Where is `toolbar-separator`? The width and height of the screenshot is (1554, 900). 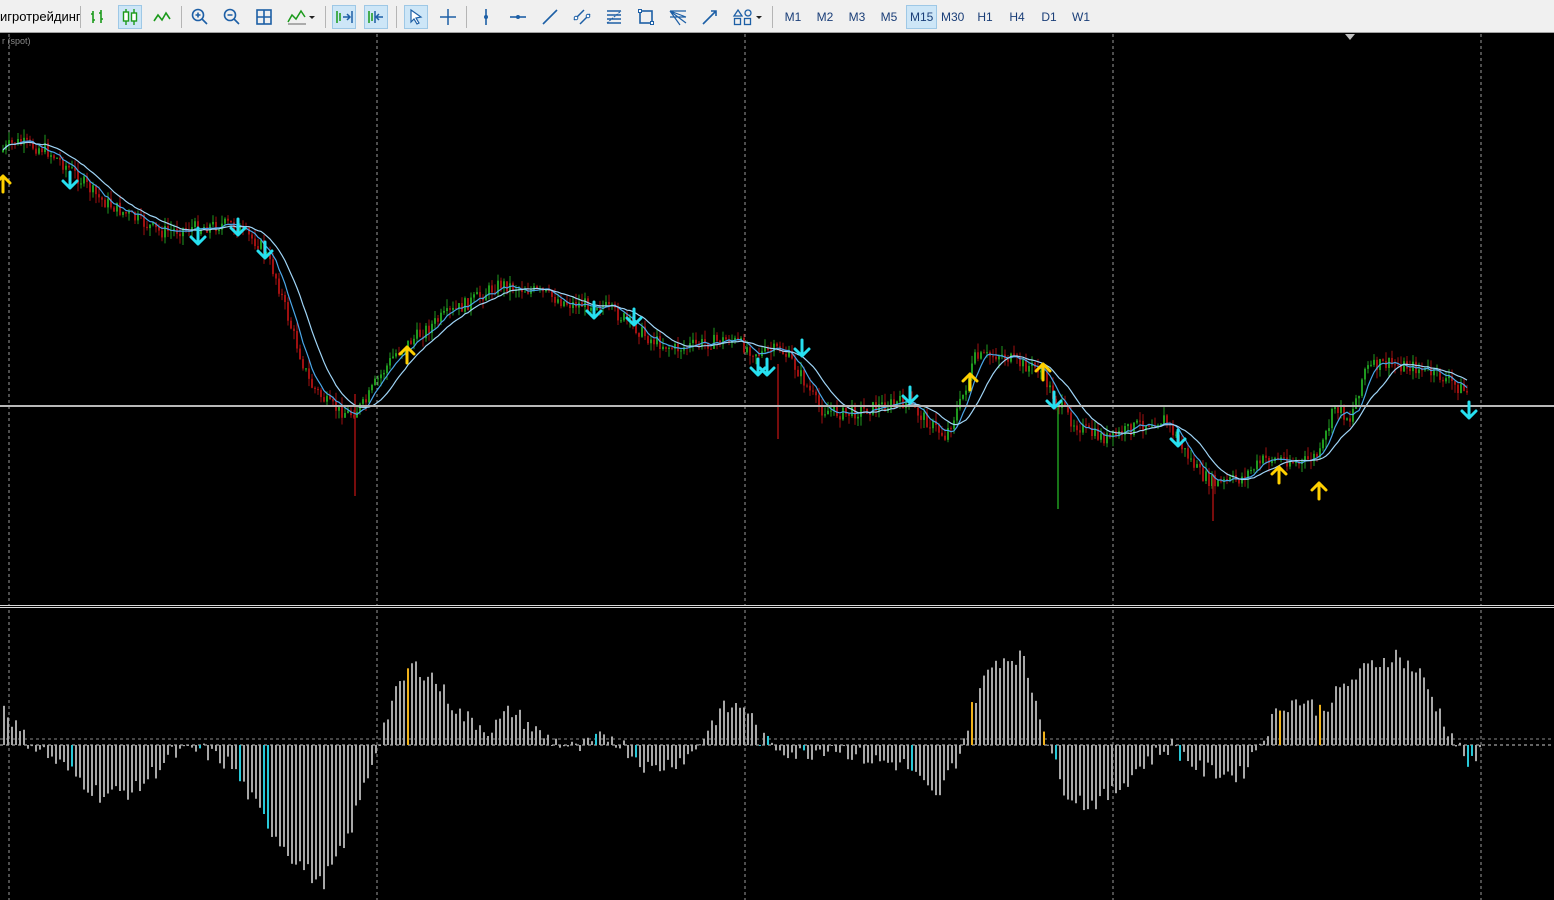 toolbar-separator is located at coordinates (466, 17).